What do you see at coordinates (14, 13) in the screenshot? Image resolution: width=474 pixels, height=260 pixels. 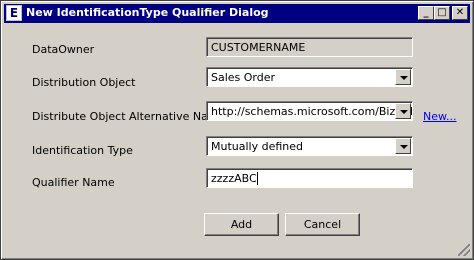 I see `app-icon: E` at bounding box center [14, 13].